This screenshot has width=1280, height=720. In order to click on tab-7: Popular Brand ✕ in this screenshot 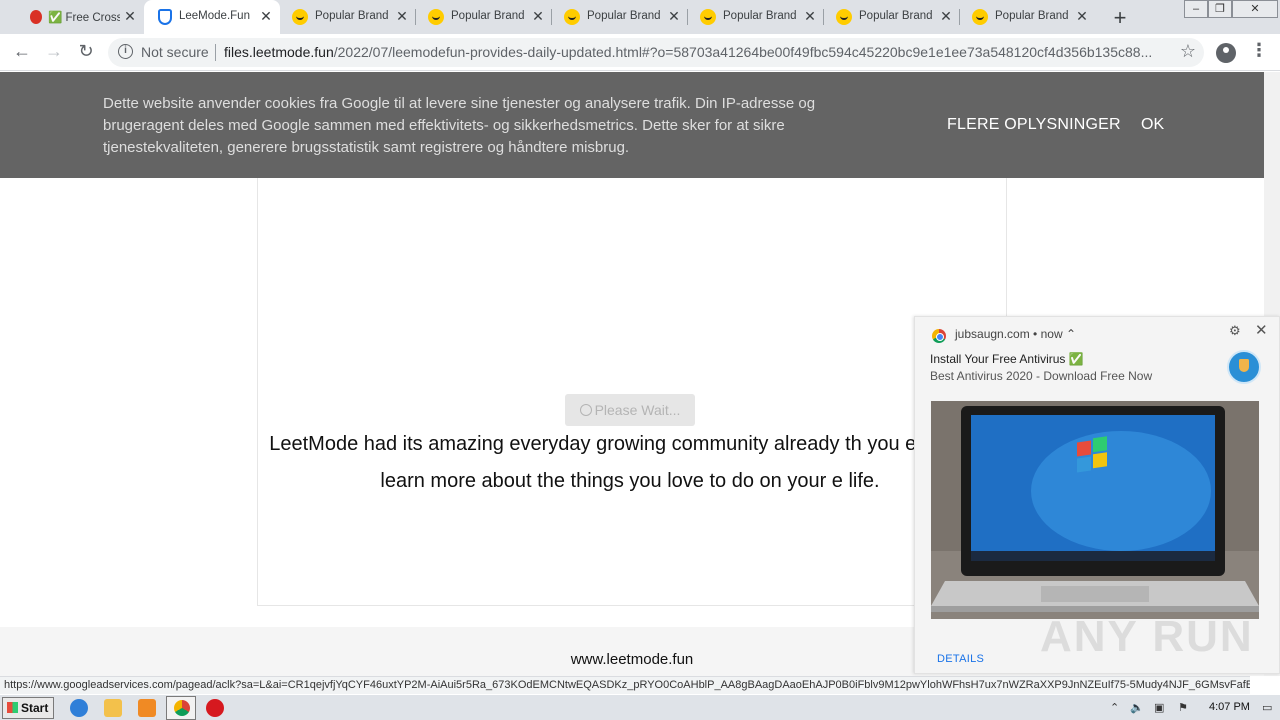, I will do `click(1028, 17)`.